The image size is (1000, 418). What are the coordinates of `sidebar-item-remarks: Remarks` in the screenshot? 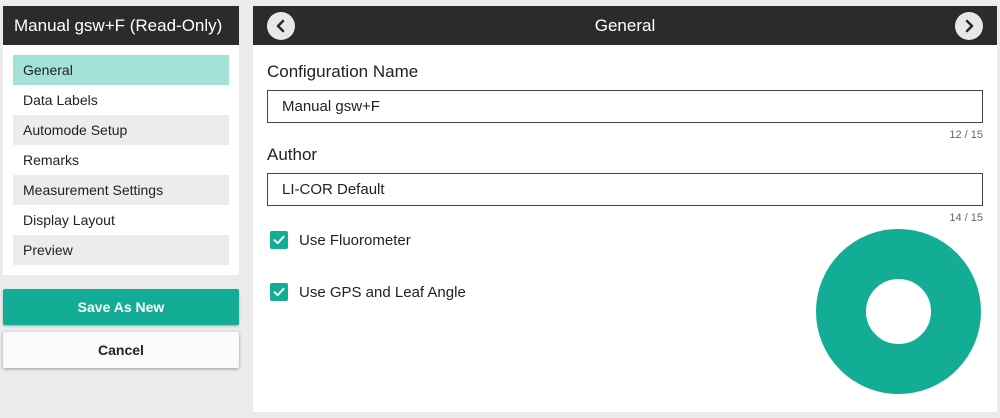 It's located at (121, 160).